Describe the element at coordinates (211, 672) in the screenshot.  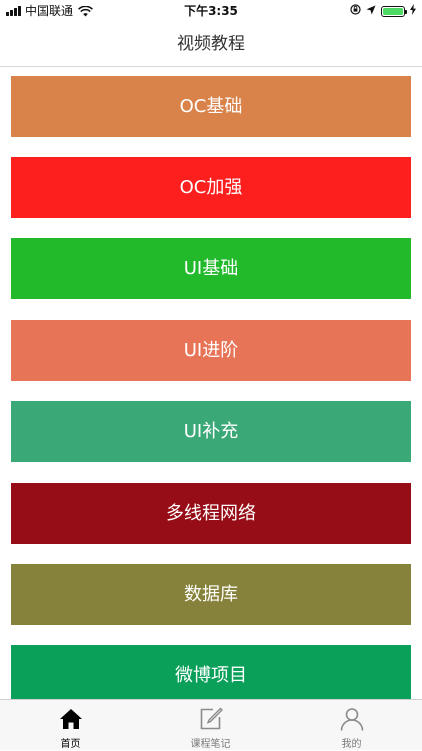
I see `course-weibo-project-button: 微博项目` at that location.